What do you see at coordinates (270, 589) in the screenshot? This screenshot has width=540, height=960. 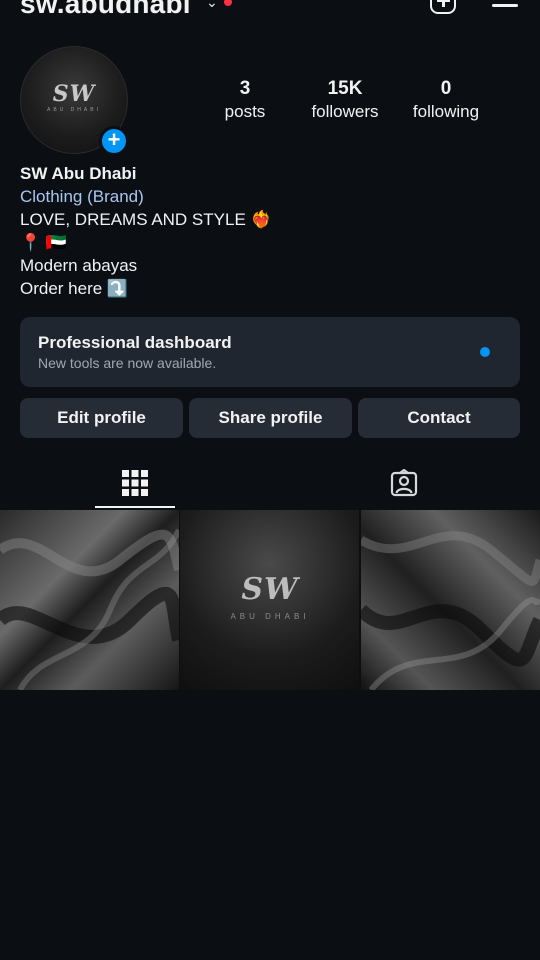 I see `post-logo: SW` at bounding box center [270, 589].